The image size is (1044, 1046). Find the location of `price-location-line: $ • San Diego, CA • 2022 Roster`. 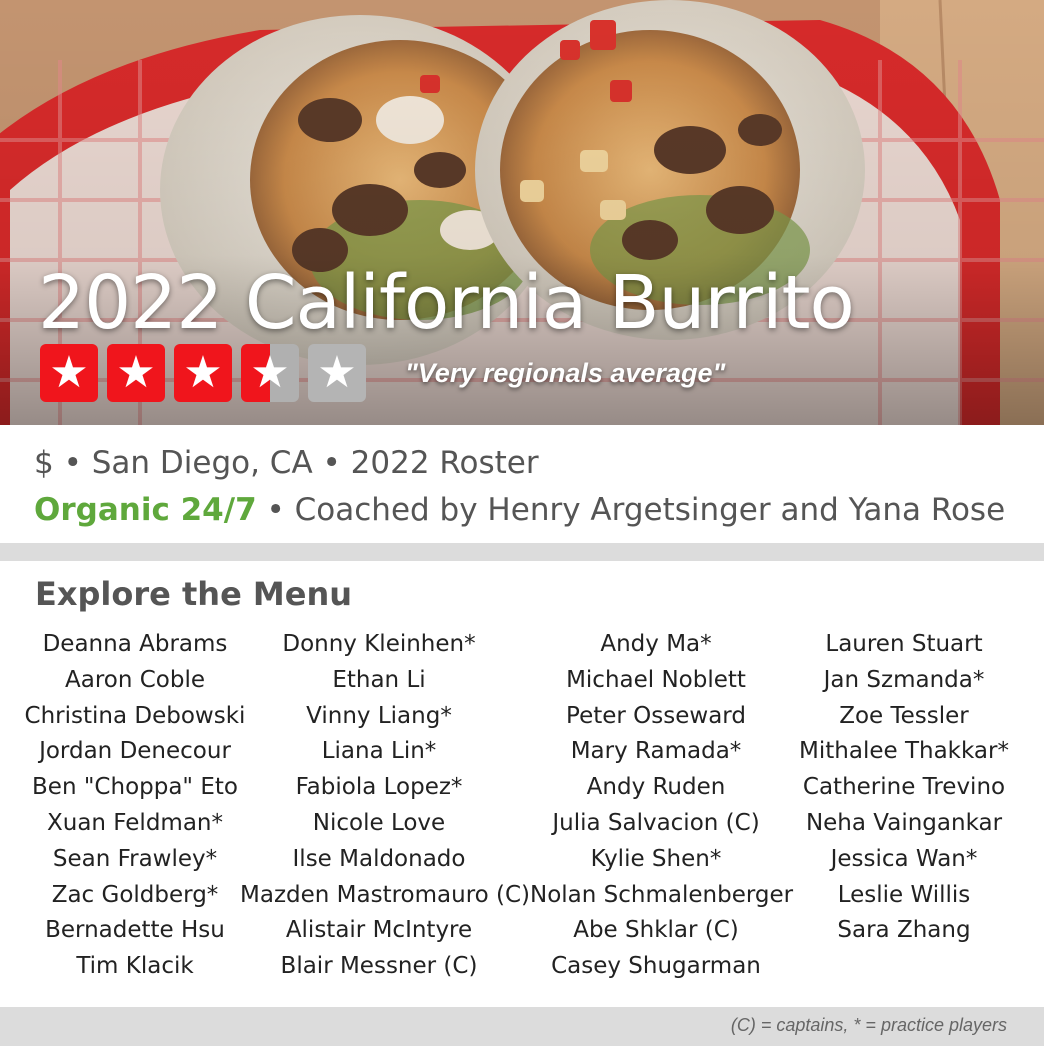

price-location-line: $ • San Diego, CA • 2022 Roster is located at coordinates (286, 463).